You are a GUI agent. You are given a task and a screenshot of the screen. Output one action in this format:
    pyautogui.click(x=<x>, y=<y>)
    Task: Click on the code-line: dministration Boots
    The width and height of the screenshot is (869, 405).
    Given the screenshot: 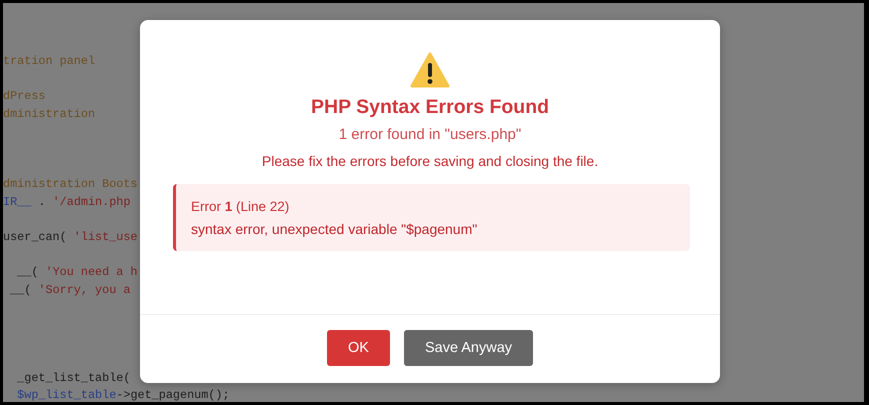 What is the action you would take?
    pyautogui.click(x=70, y=184)
    